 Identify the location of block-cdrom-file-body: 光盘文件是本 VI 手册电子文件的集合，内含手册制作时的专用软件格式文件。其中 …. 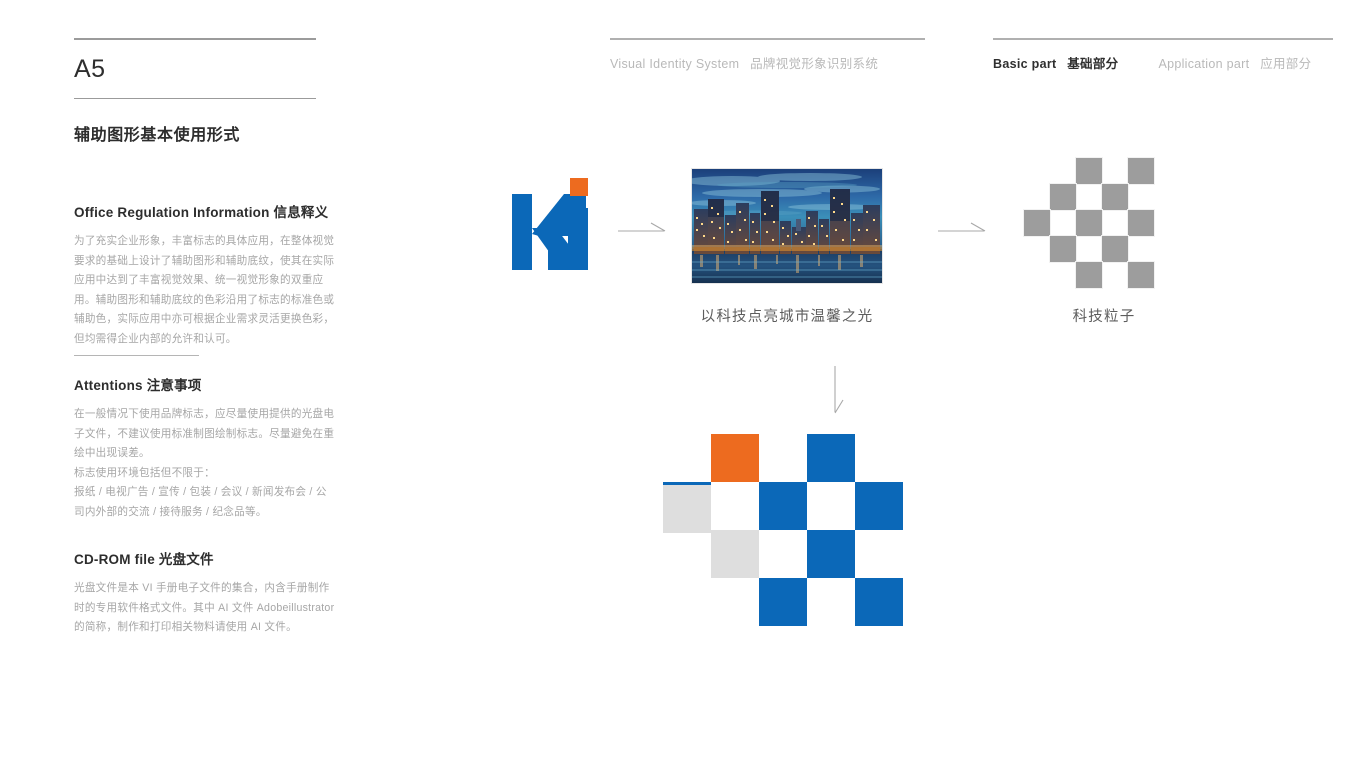
(205, 608).